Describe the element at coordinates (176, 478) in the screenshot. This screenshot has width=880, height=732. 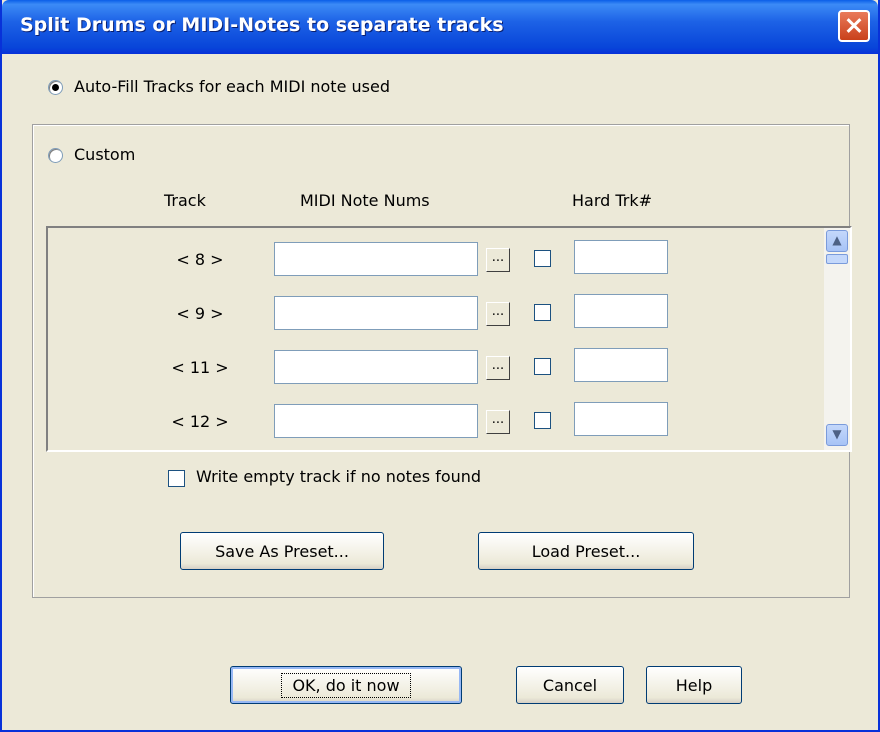
I see `write-empty-track-checkbox` at that location.